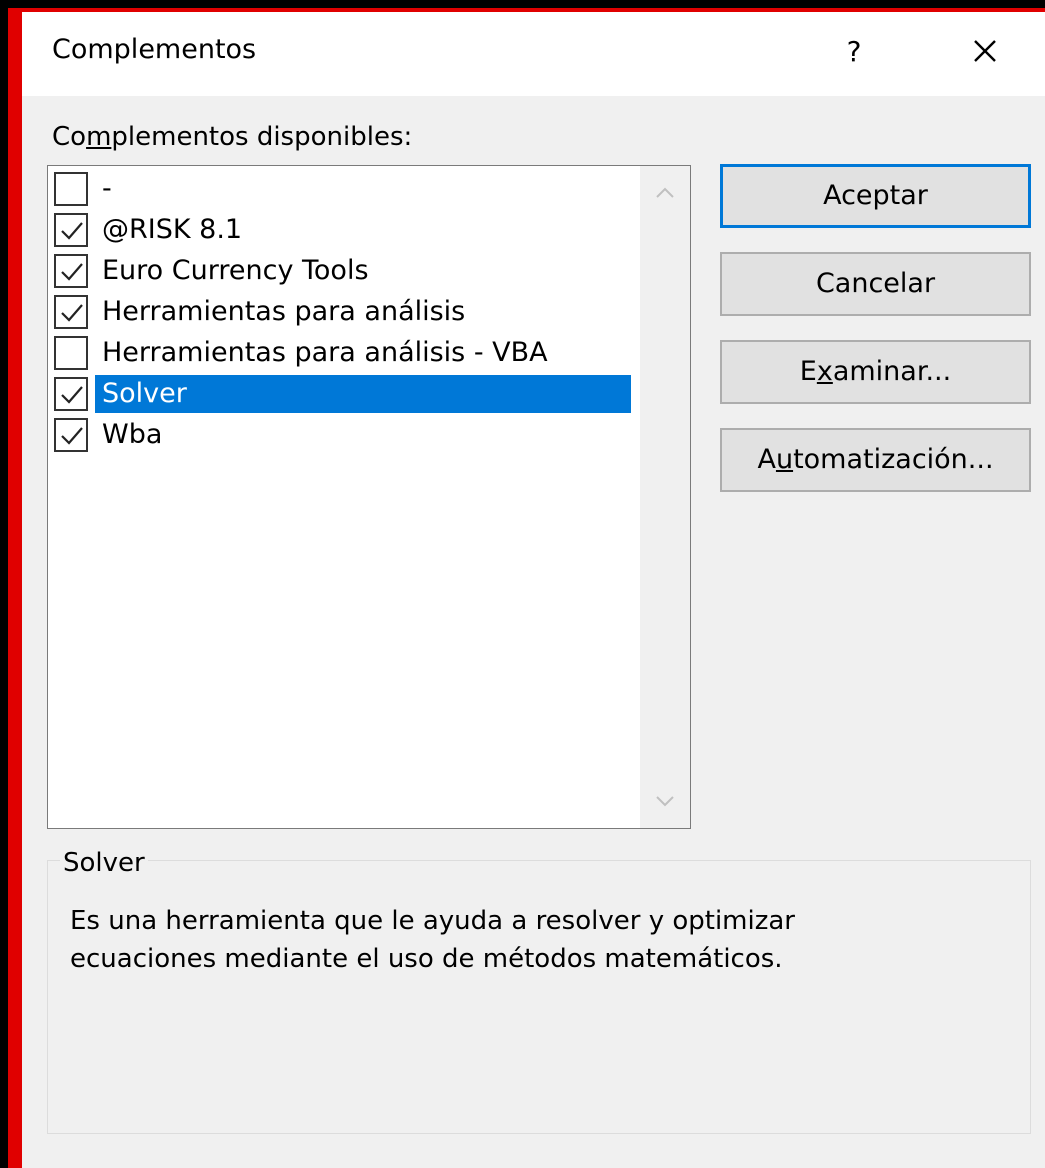 The height and width of the screenshot is (1168, 1045). Describe the element at coordinates (132, 434) in the screenshot. I see `addin-label: Wba` at that location.